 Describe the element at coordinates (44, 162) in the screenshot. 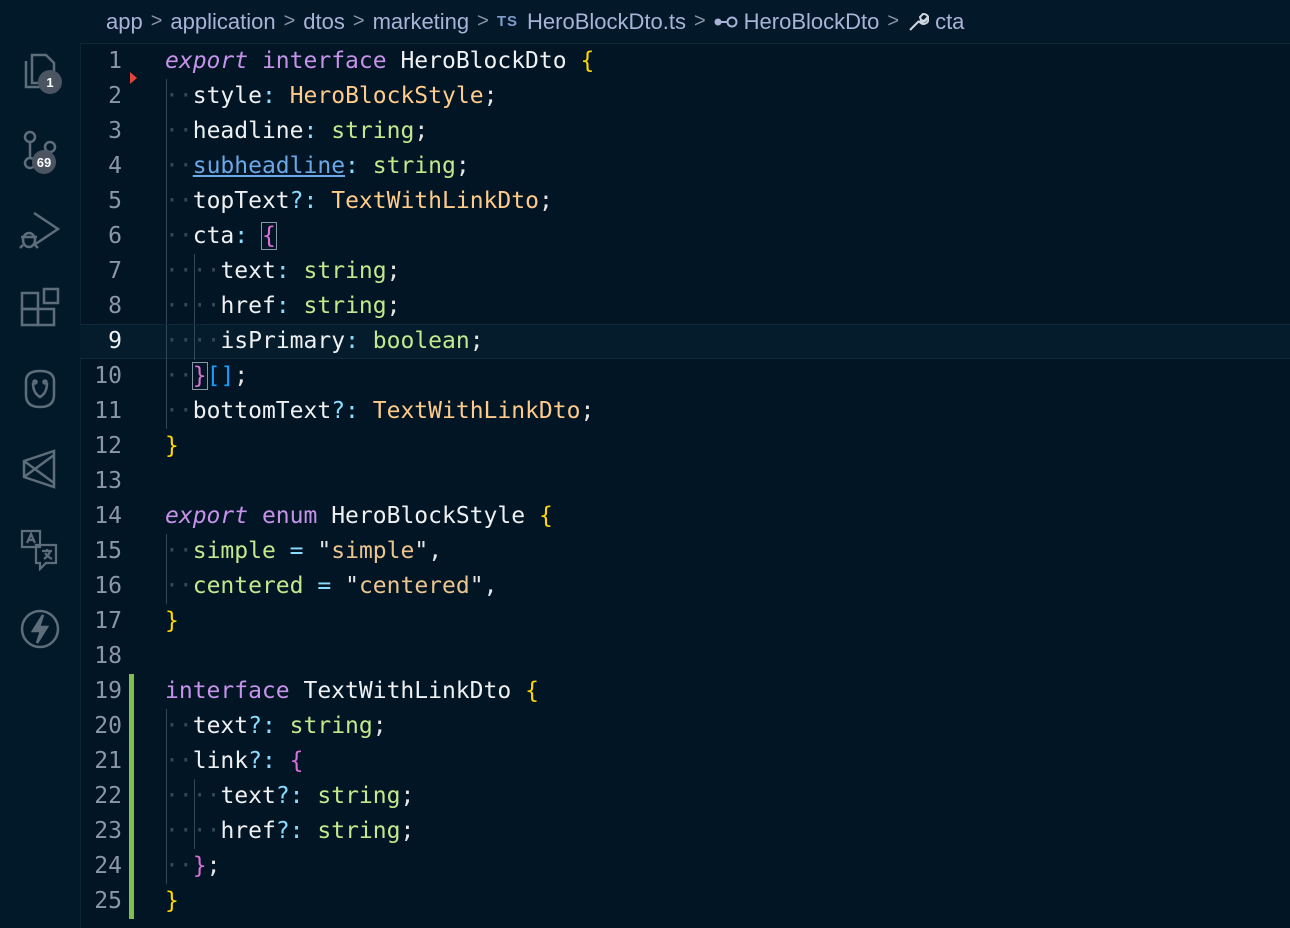

I see `source-control-badge: 69` at that location.